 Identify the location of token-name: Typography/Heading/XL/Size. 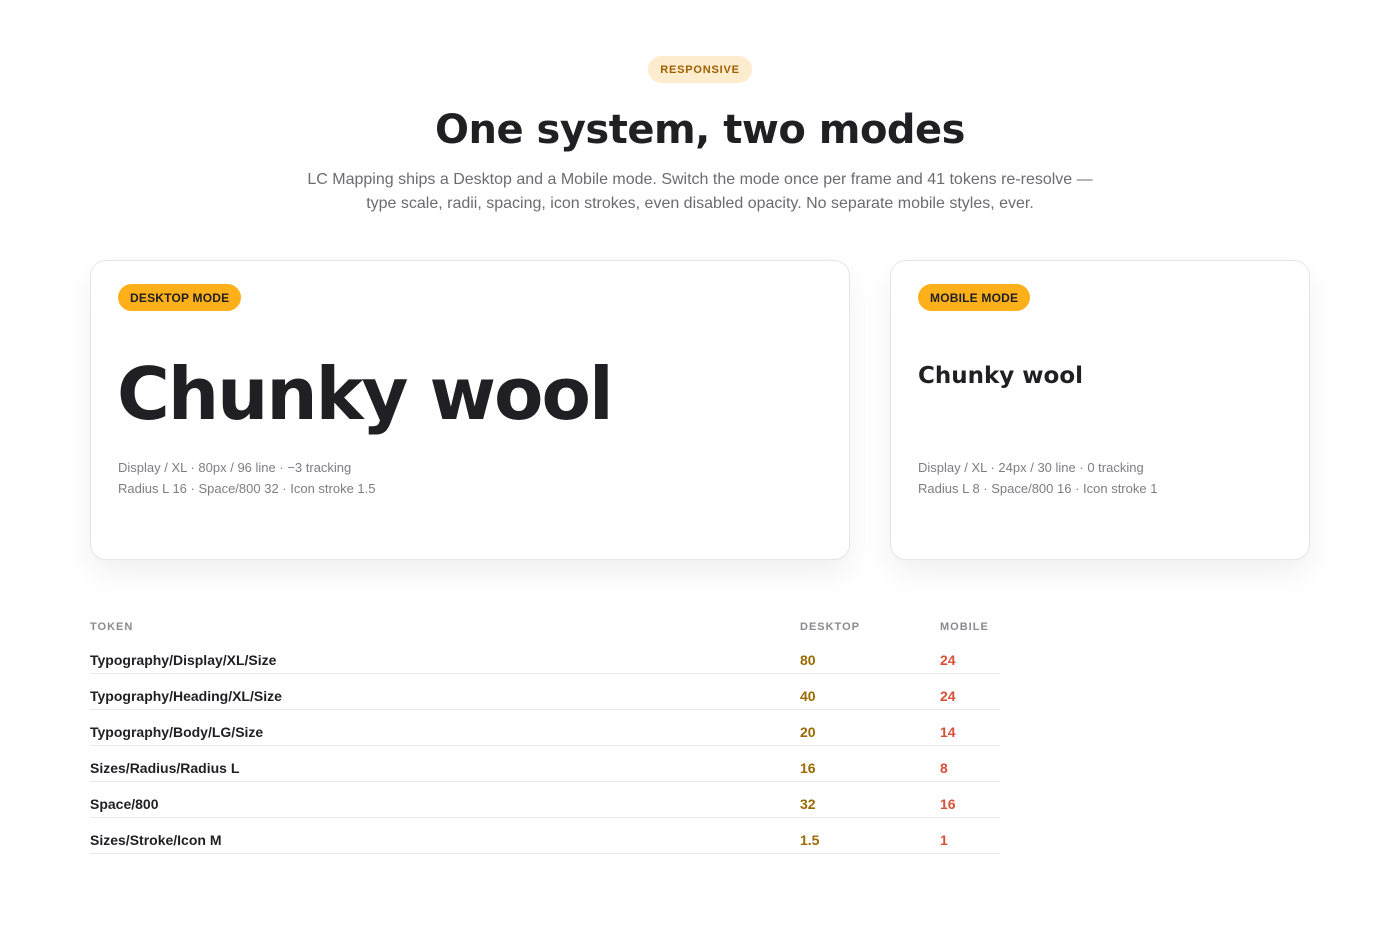
(186, 696).